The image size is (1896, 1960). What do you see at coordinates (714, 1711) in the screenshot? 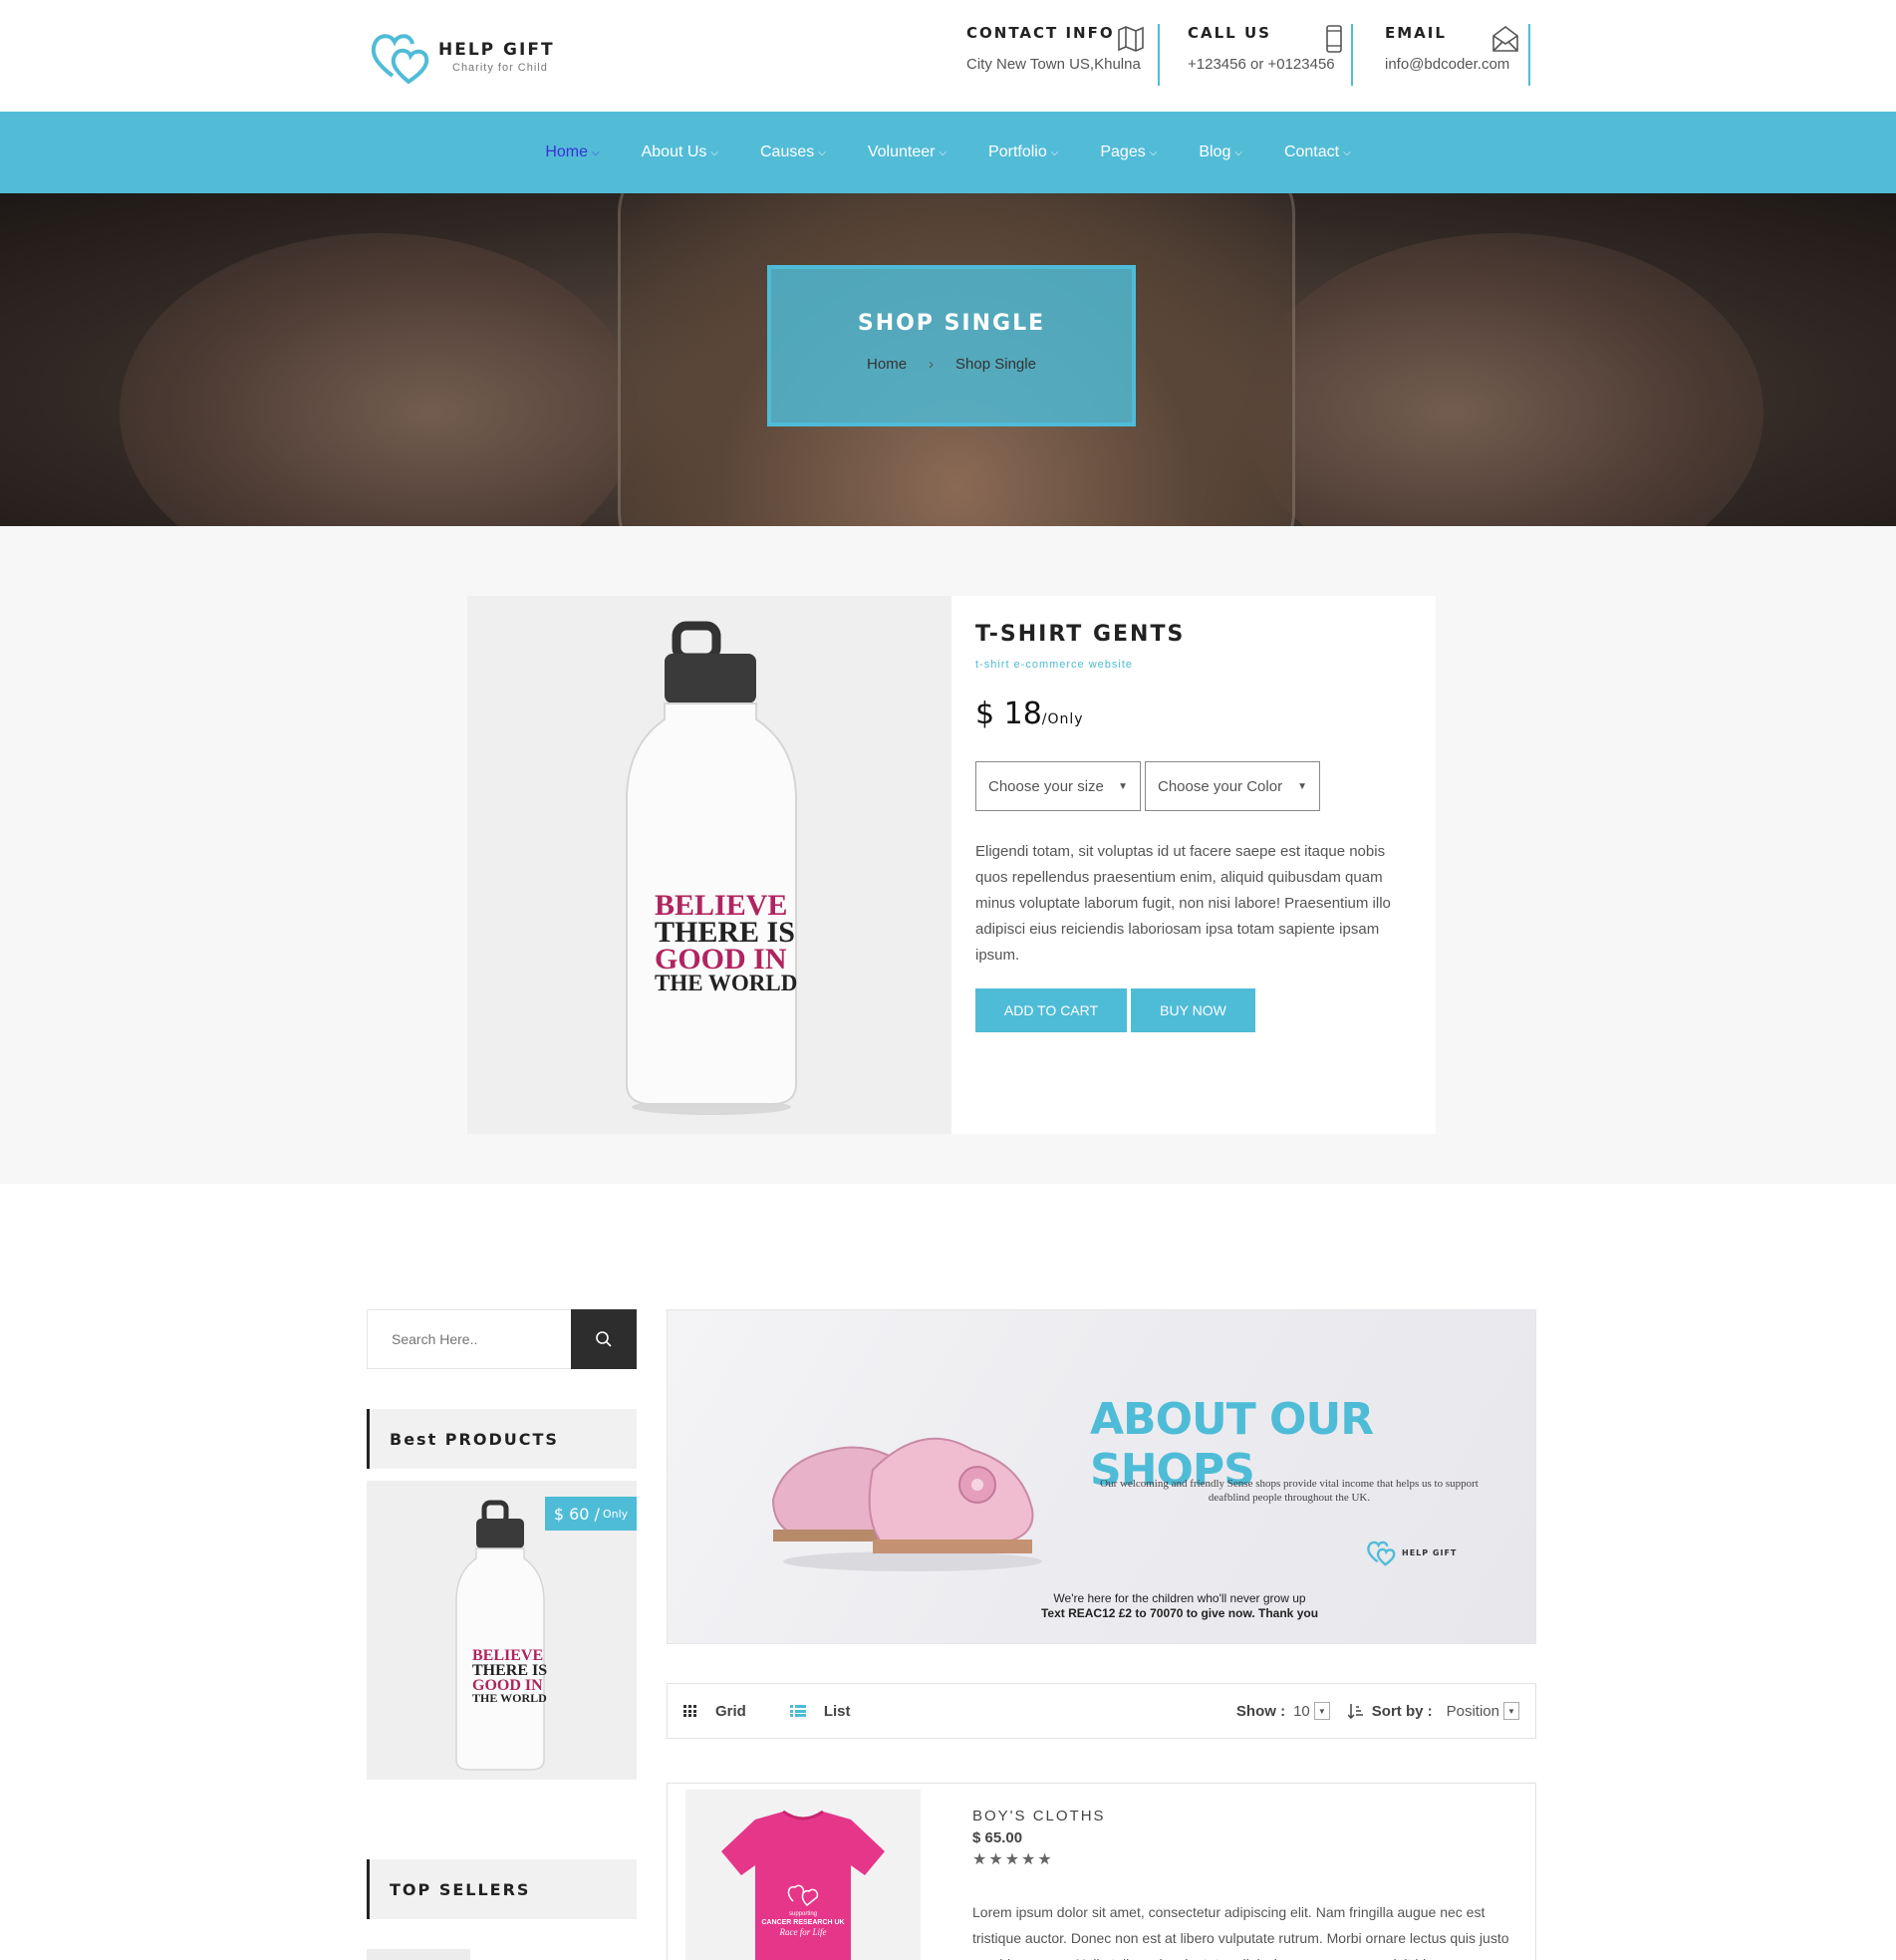
I see `grid-view-button: Grid` at bounding box center [714, 1711].